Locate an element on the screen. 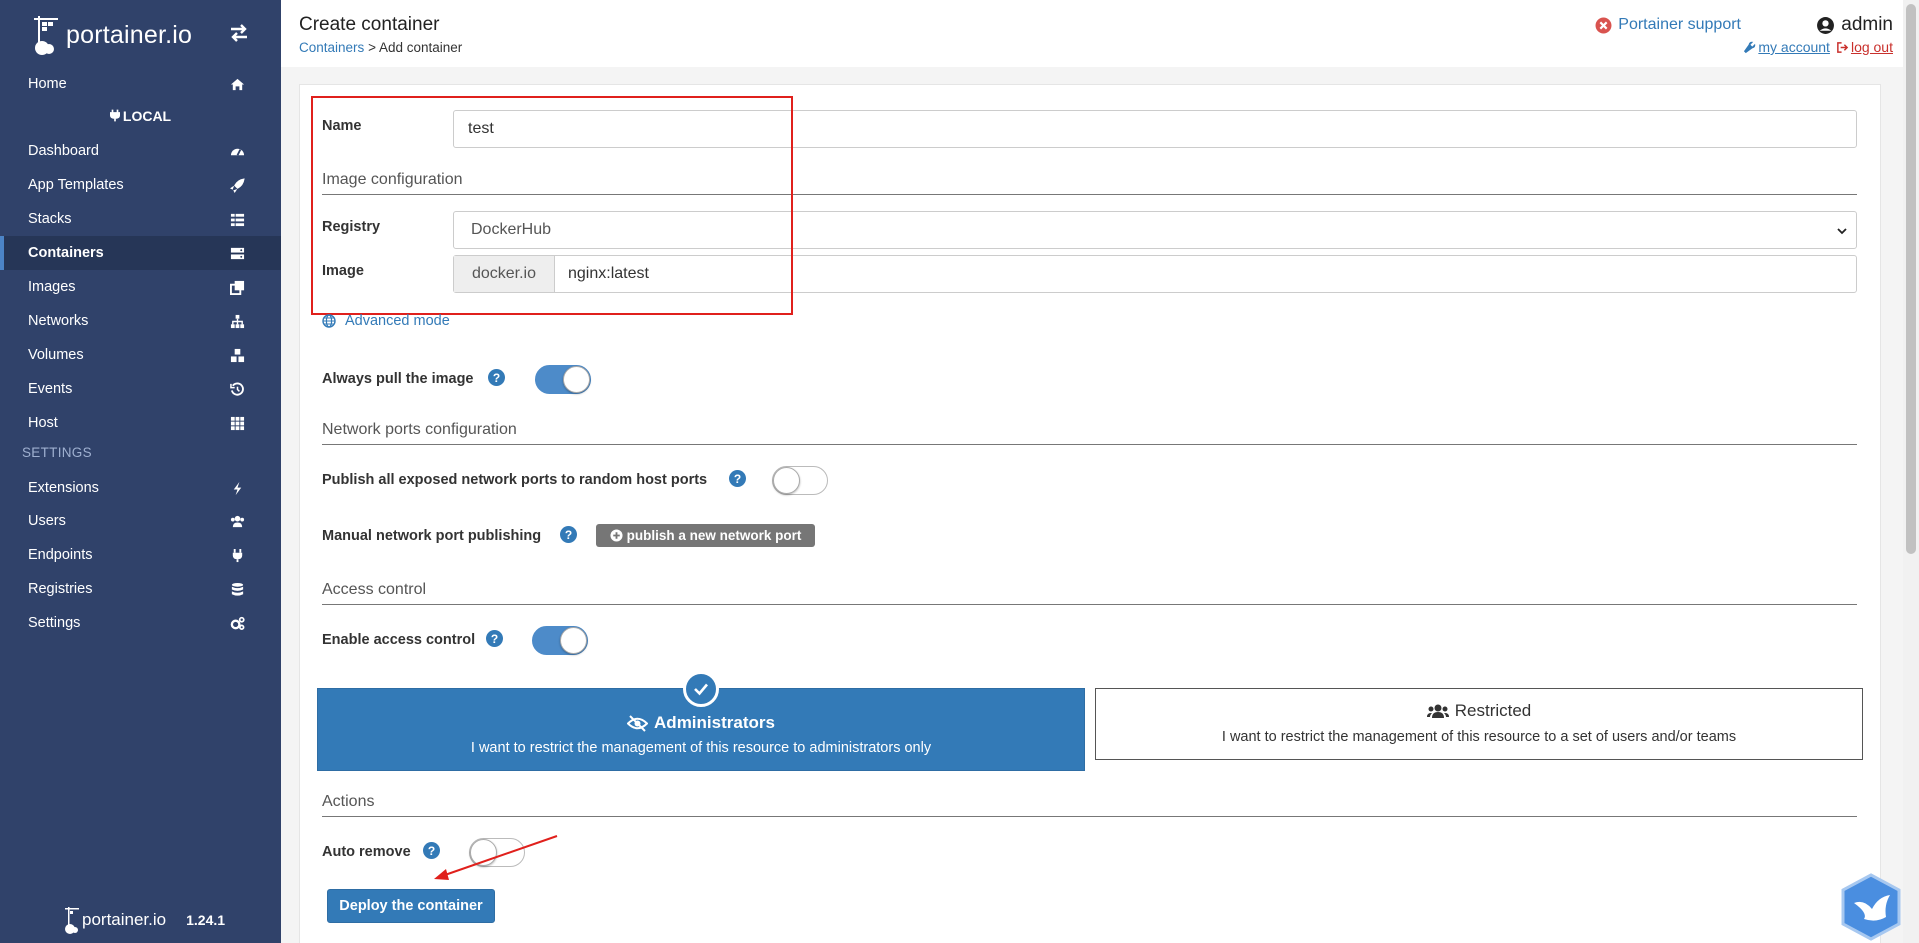  image-registry-prefix: docker.io is located at coordinates (504, 274).